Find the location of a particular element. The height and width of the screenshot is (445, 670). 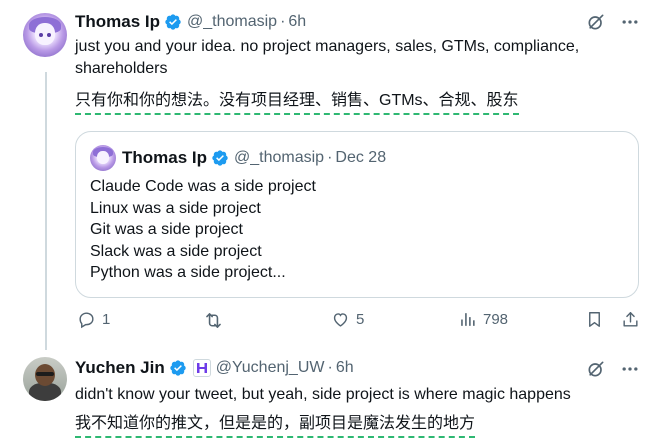

reply-button: 1 is located at coordinates (93, 319).